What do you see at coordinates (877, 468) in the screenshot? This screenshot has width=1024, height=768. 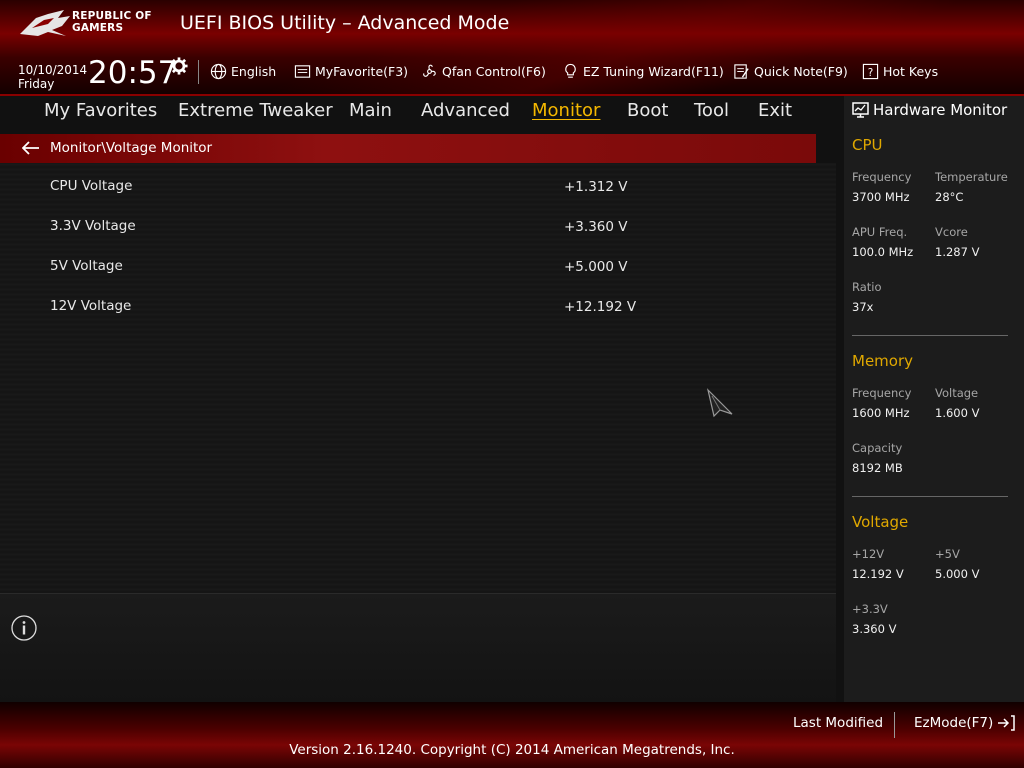 I see `memory-capacity-value: 8192 MB` at bounding box center [877, 468].